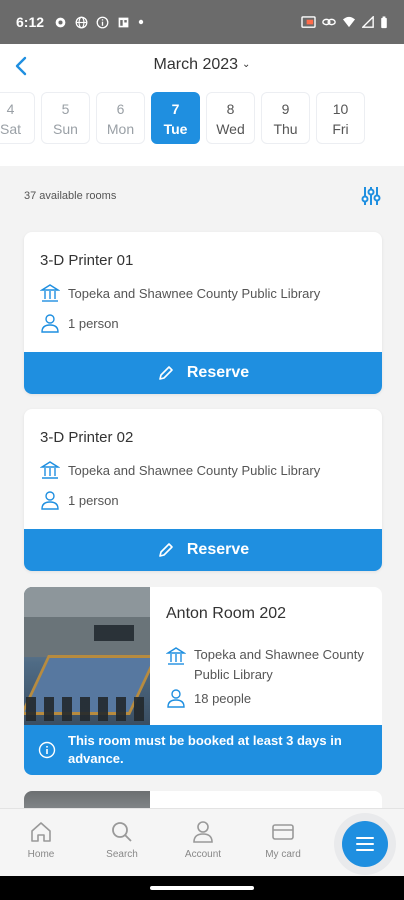  I want to click on hamburger-menu-icon, so click(365, 844).